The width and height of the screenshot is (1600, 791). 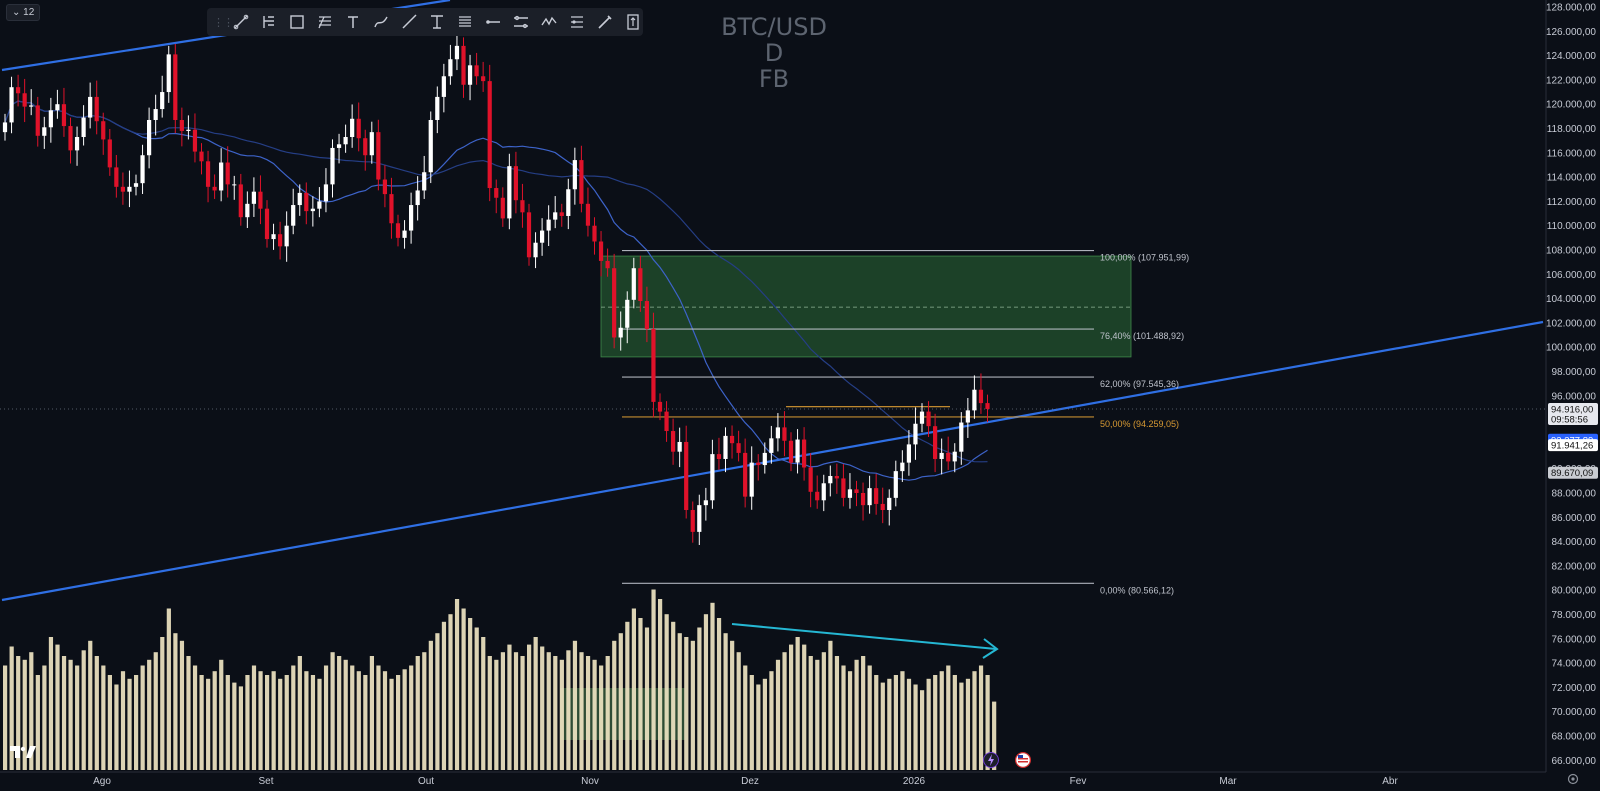 What do you see at coordinates (576, 22) in the screenshot?
I see `projection-icon` at bounding box center [576, 22].